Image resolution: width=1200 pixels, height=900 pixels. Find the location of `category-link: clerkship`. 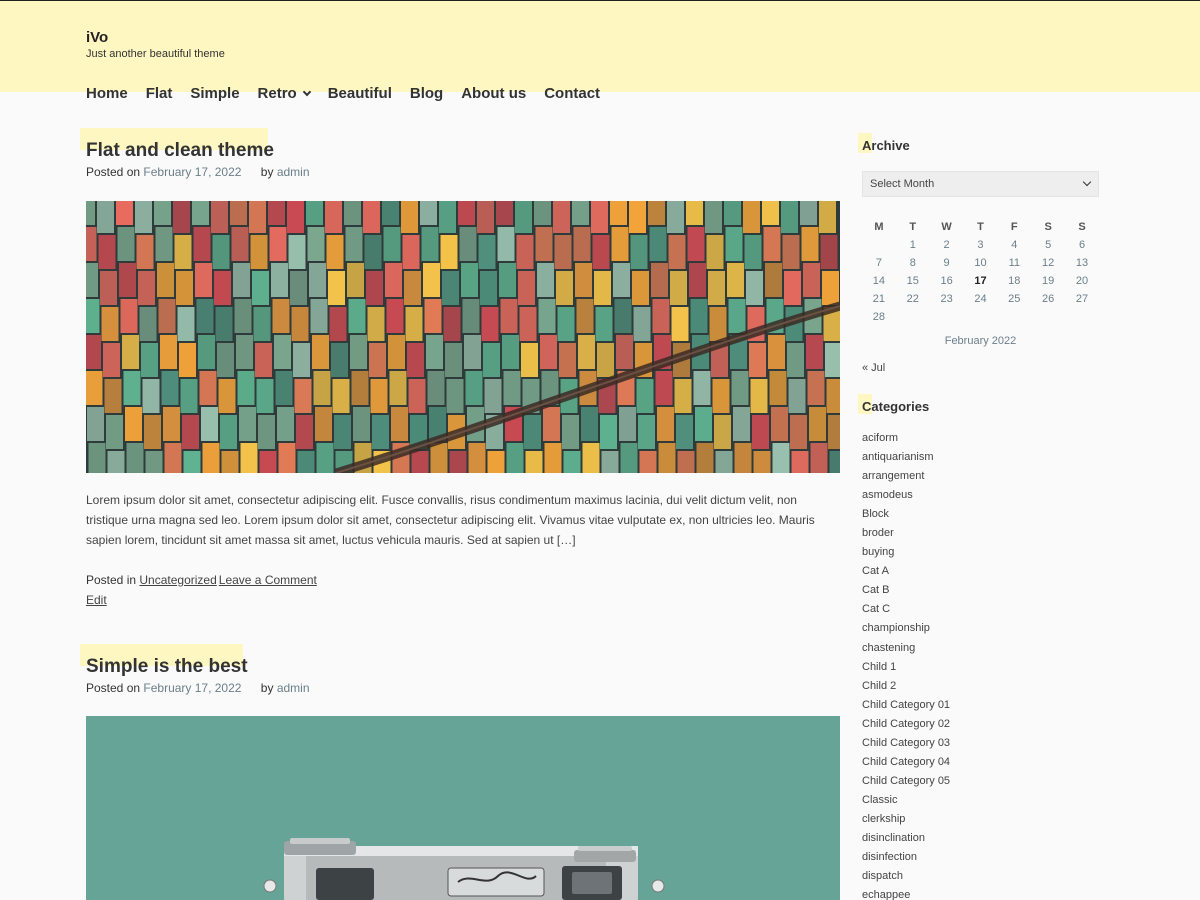

category-link: clerkship is located at coordinates (883, 819).